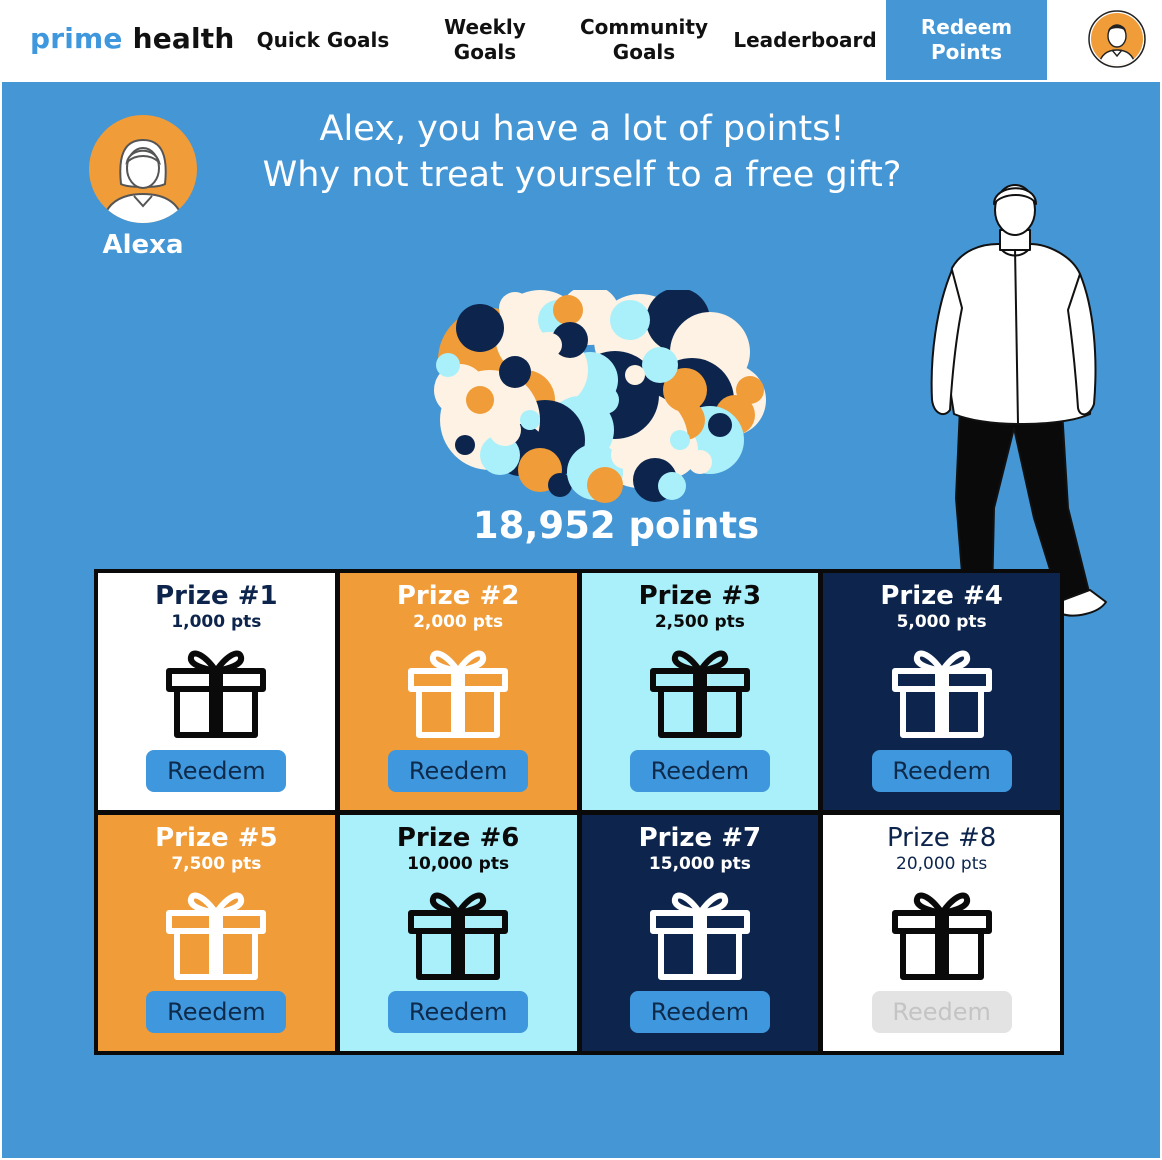 The width and height of the screenshot is (1162, 1160). I want to click on nav-weekly-goals-label: Weekly Goals, so click(485, 39).